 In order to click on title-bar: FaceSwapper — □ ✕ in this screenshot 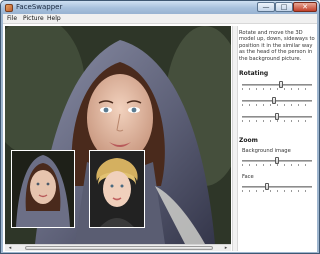, I will do `click(160, 7)`.